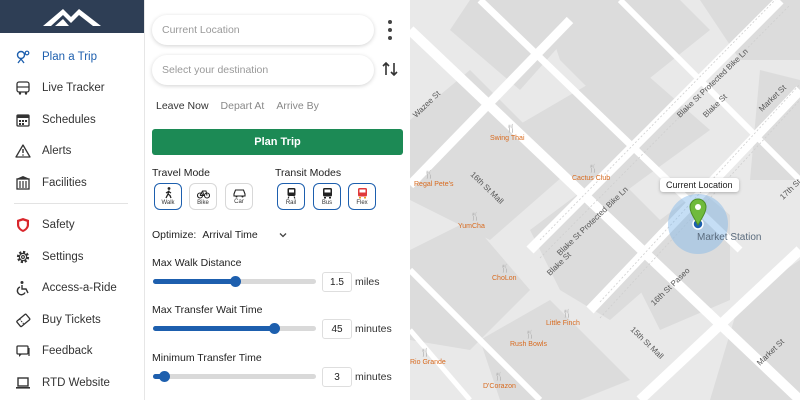  I want to click on destination-input, so click(263, 70).